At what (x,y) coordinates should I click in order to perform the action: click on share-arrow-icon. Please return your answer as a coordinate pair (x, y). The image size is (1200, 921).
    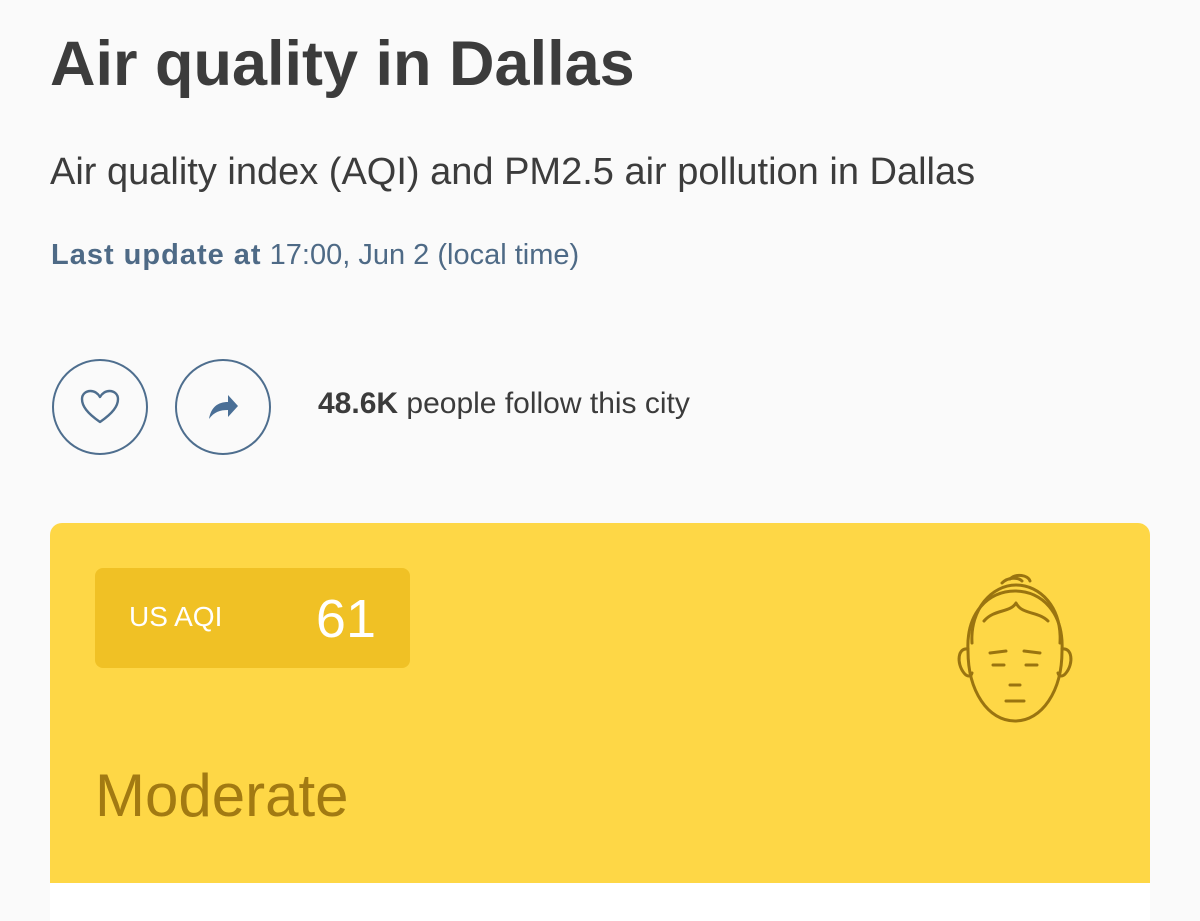
    Looking at the image, I should click on (223, 407).